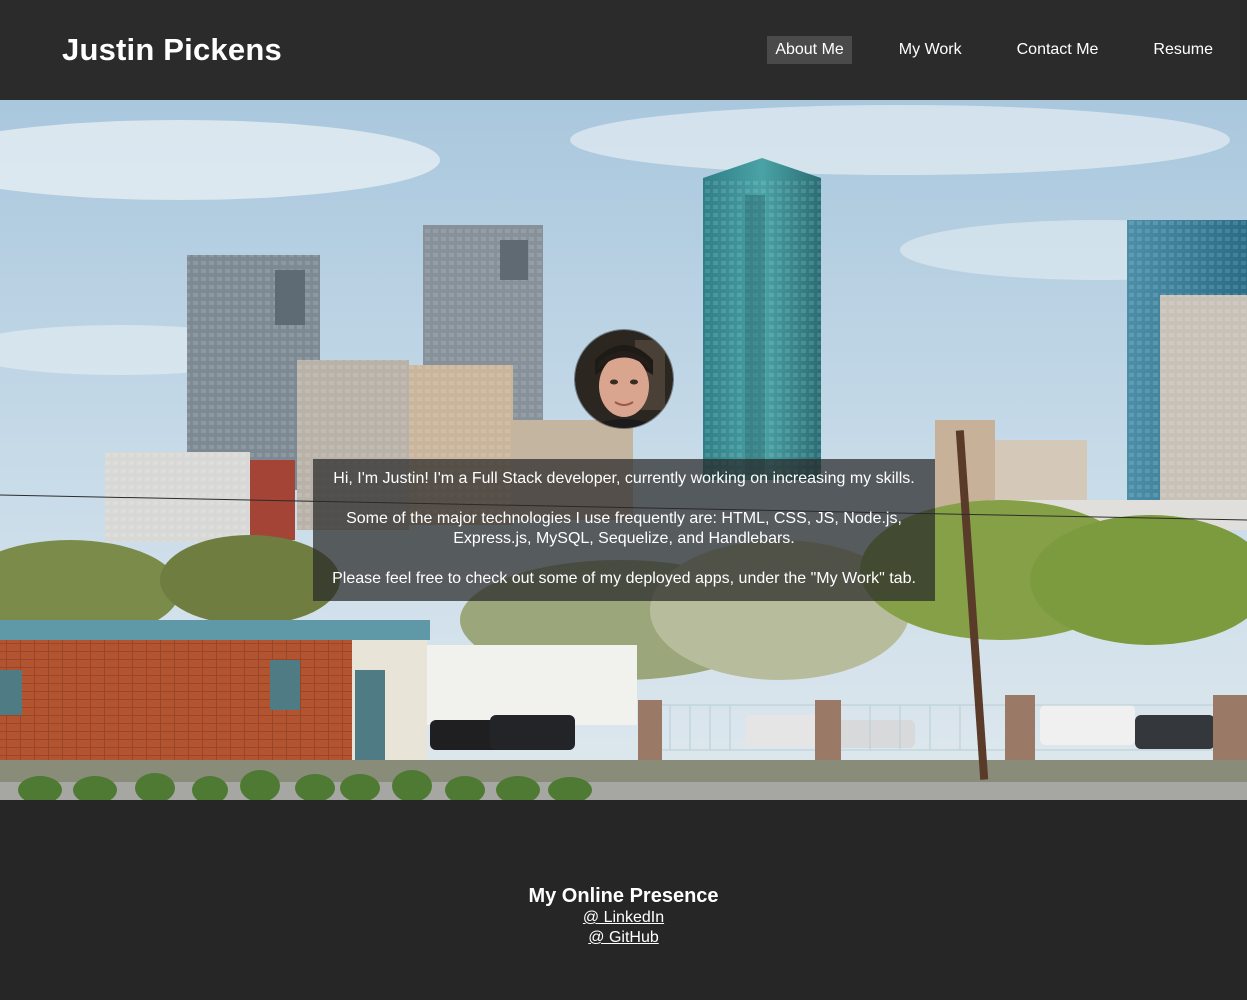 Image resolution: width=1247 pixels, height=1000 pixels. What do you see at coordinates (974, 50) in the screenshot?
I see `main-nav: About Me My Work Contact Me Resume` at bounding box center [974, 50].